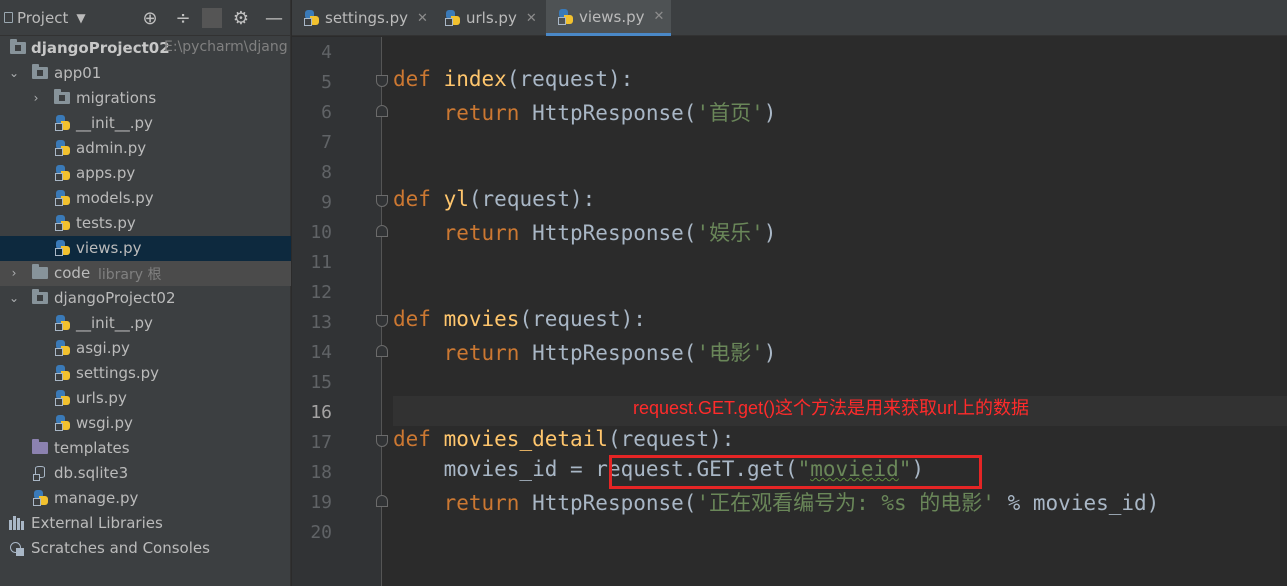  What do you see at coordinates (40, 473) in the screenshot?
I see `database-icon` at bounding box center [40, 473].